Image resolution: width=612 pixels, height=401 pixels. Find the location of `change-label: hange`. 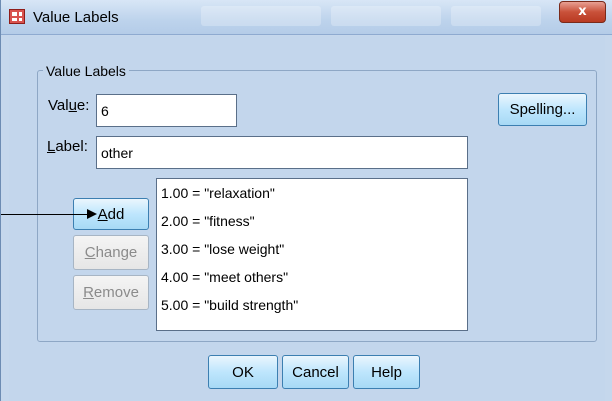

change-label: hange is located at coordinates (116, 252).